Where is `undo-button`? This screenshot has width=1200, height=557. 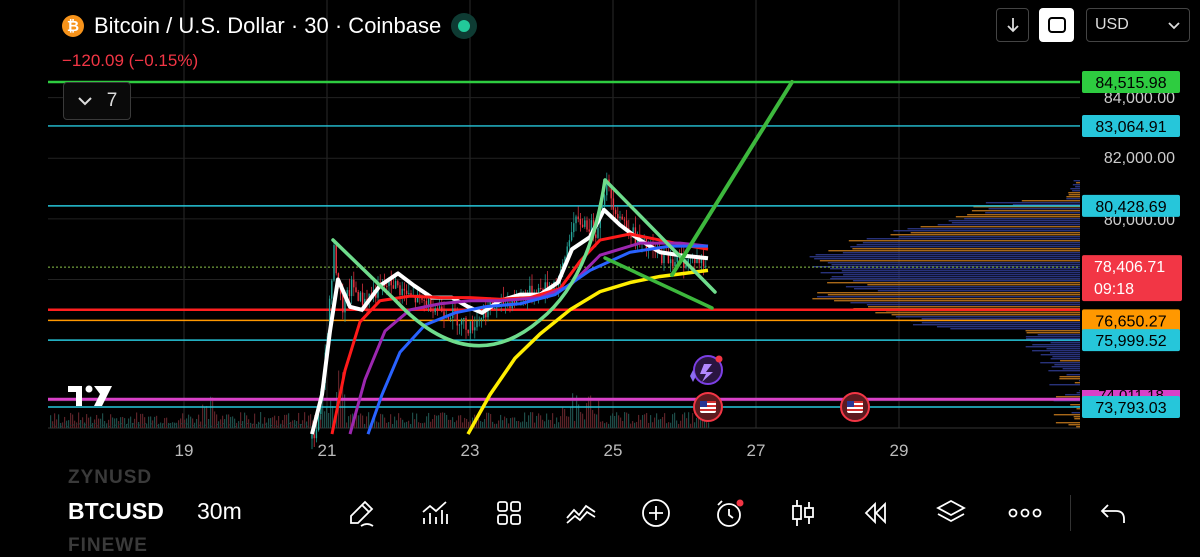 undo-button is located at coordinates (1113, 513).